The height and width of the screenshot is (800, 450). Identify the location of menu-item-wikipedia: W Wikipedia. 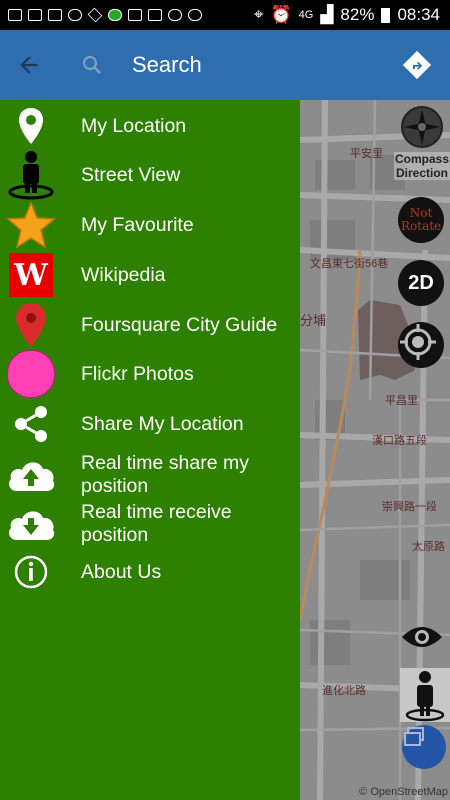
(150, 275).